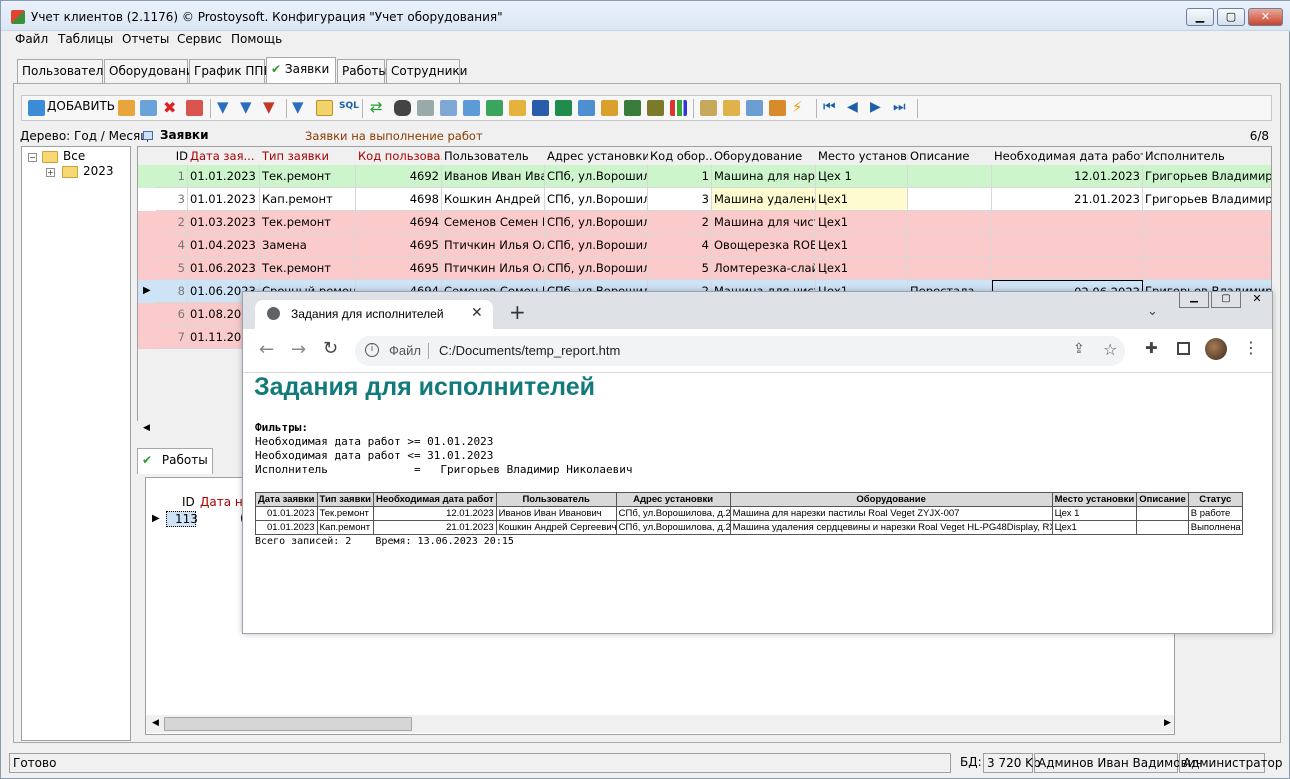 The width and height of the screenshot is (1290, 779). Describe the element at coordinates (477, 313) in the screenshot. I see `close-tab-icon: ✕` at that location.